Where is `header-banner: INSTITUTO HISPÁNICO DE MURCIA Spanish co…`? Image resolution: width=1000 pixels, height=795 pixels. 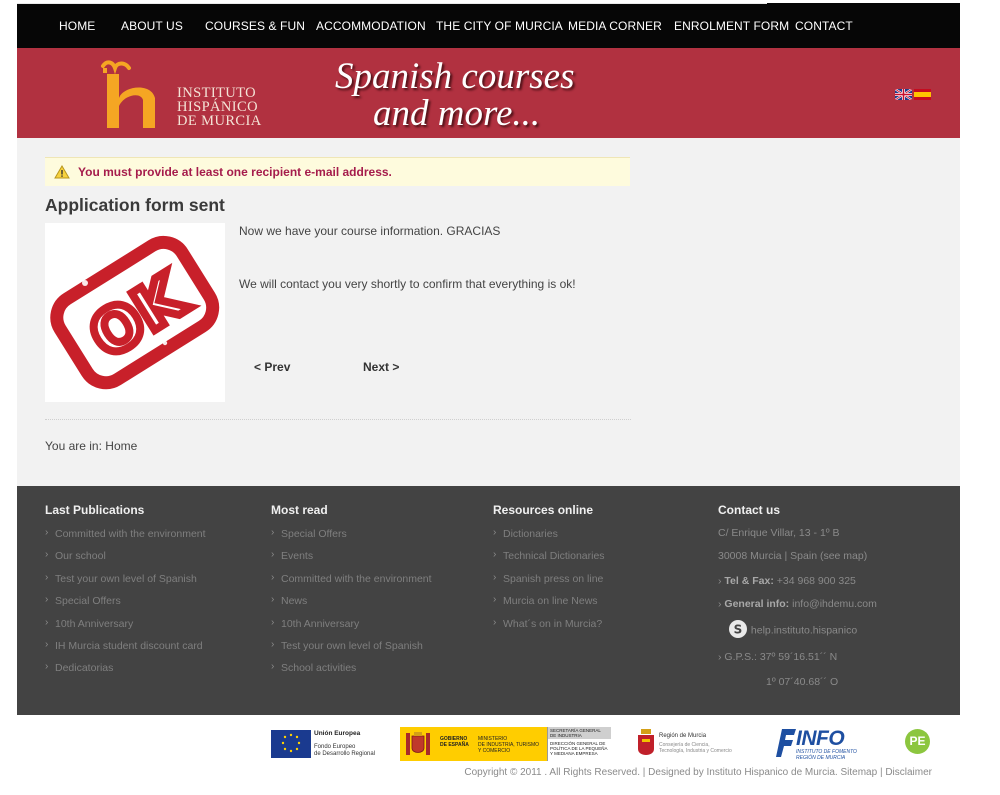 header-banner: INSTITUTO HISPÁNICO DE MURCIA Spanish co… is located at coordinates (488, 93).